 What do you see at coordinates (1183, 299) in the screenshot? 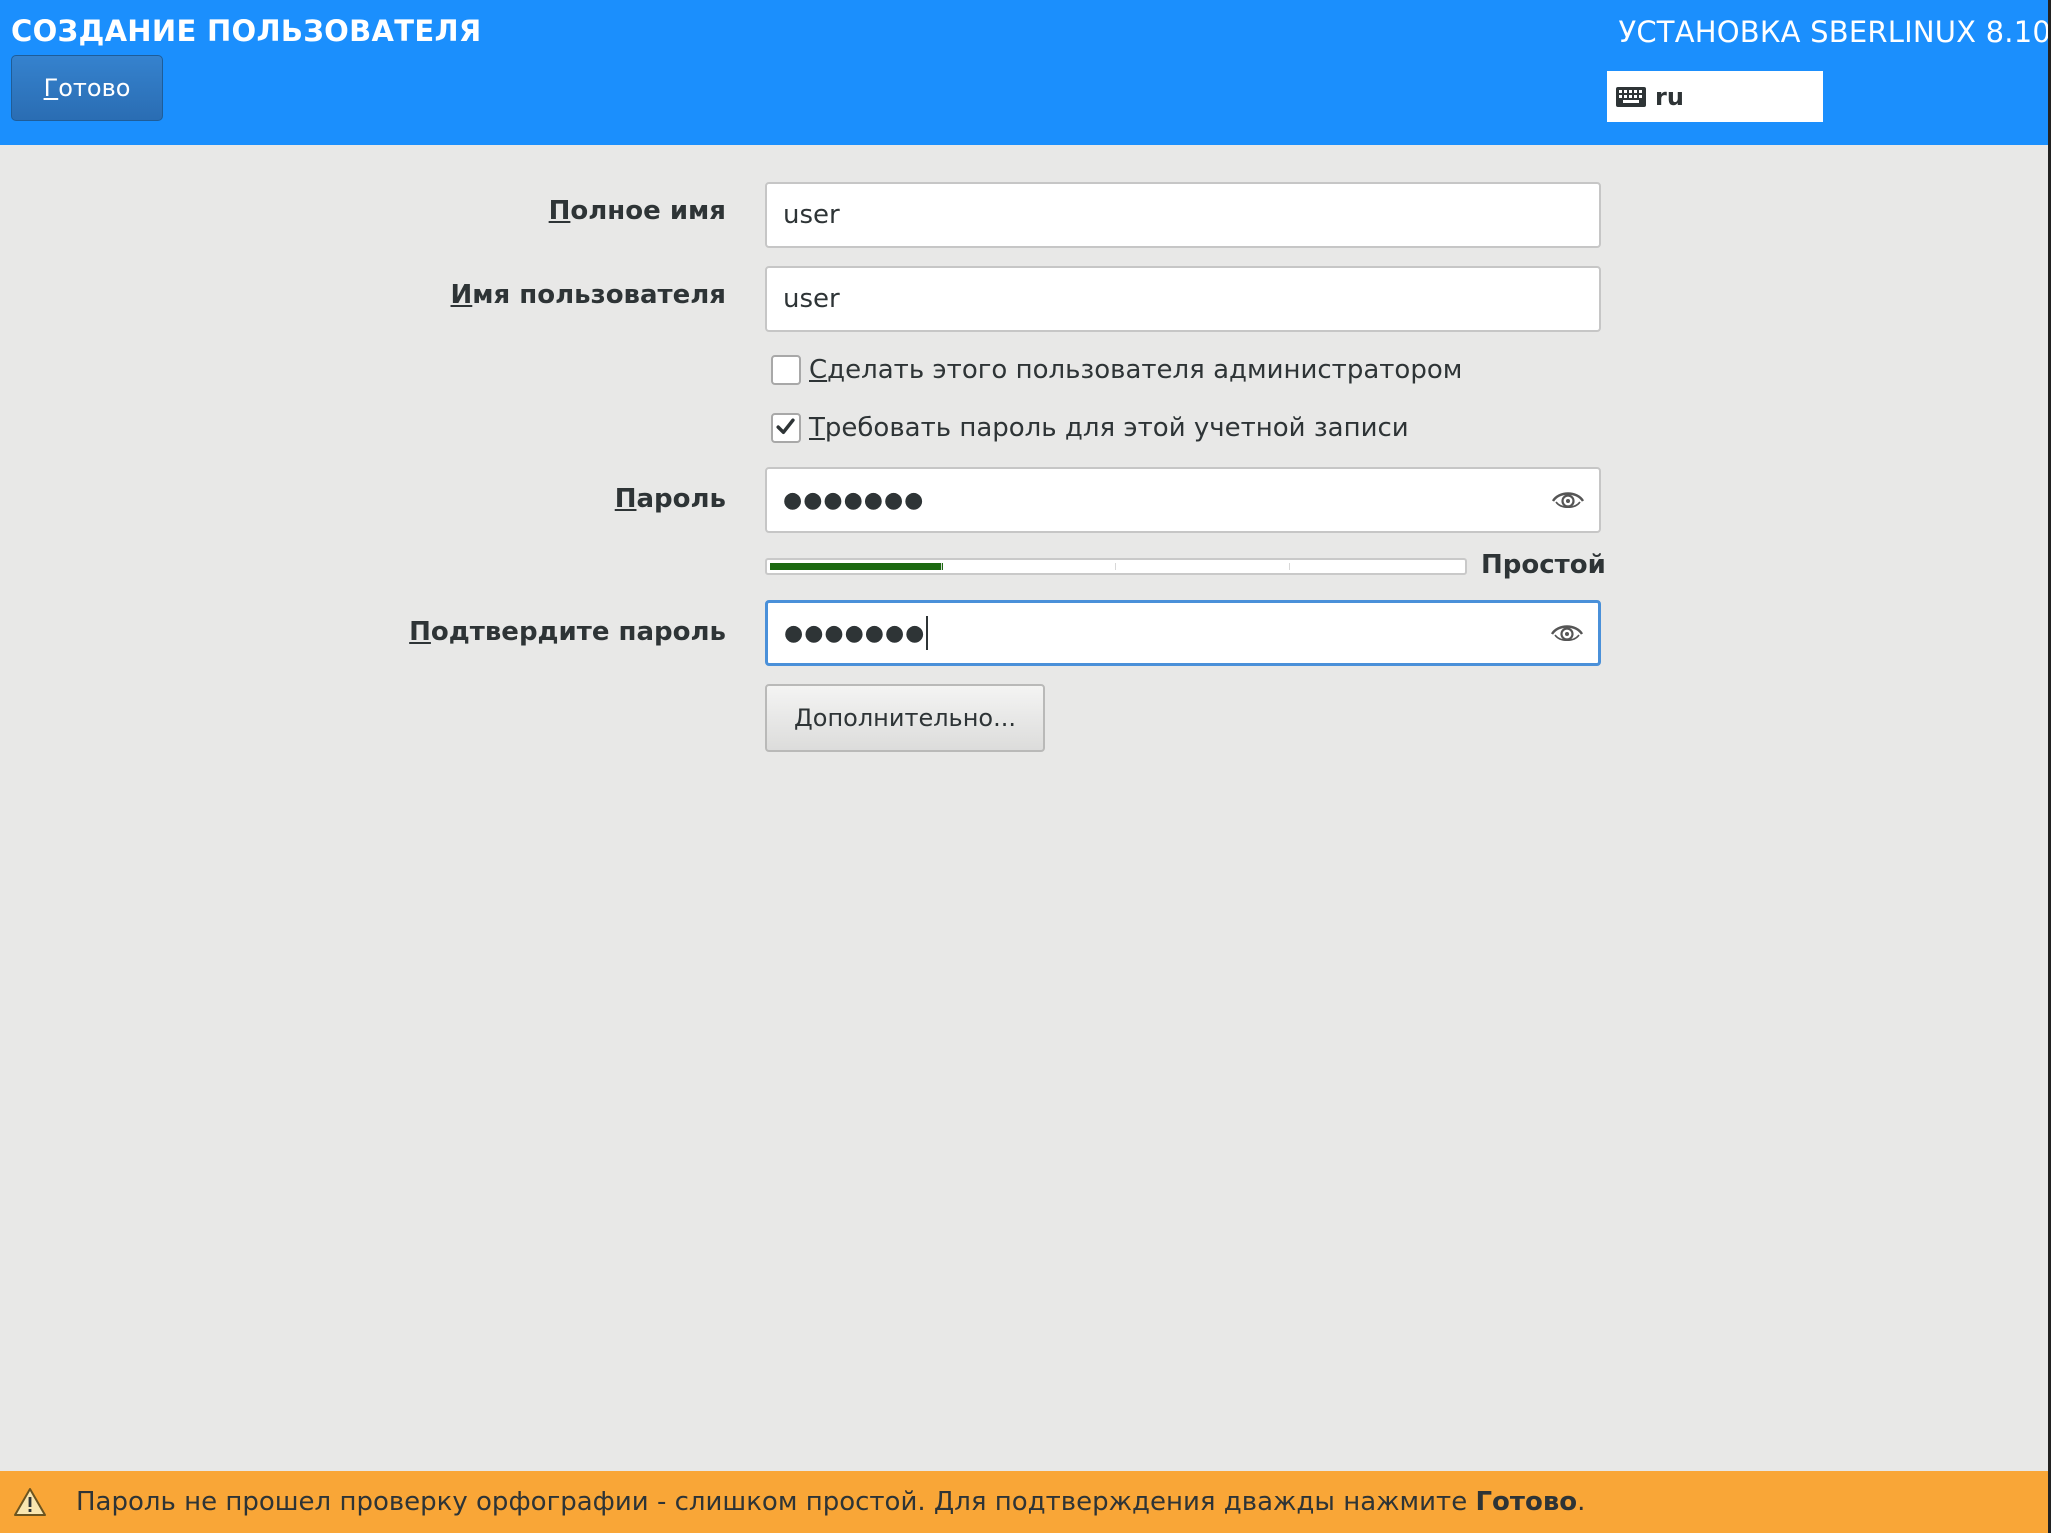
I see `username-input: user` at bounding box center [1183, 299].